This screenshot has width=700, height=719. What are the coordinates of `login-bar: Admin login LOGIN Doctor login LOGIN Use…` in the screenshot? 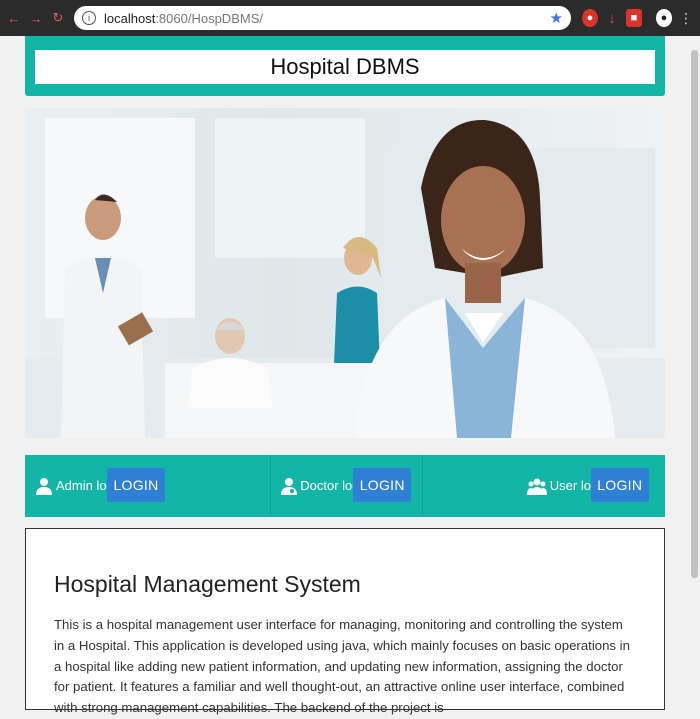 It's located at (345, 486).